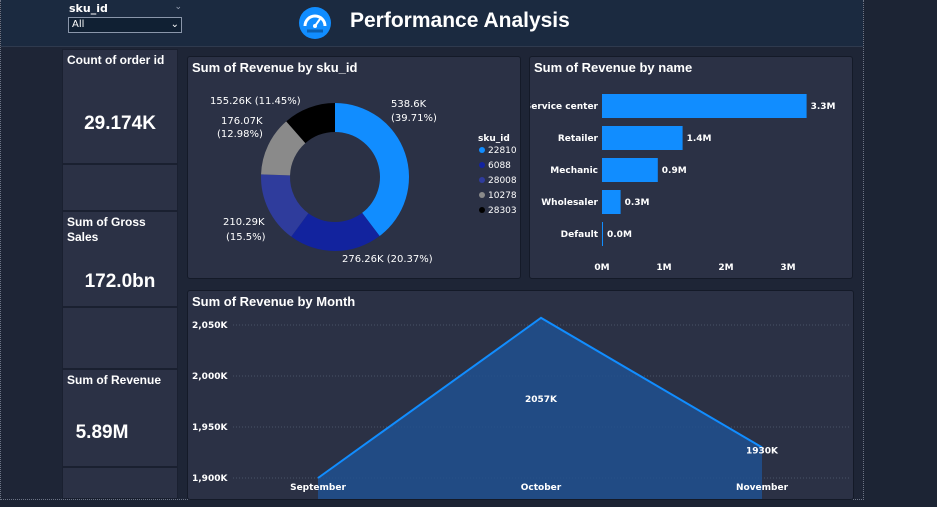 The image size is (937, 507). Describe the element at coordinates (116, 60) in the screenshot. I see `kpi-title: Count of order id` at that location.